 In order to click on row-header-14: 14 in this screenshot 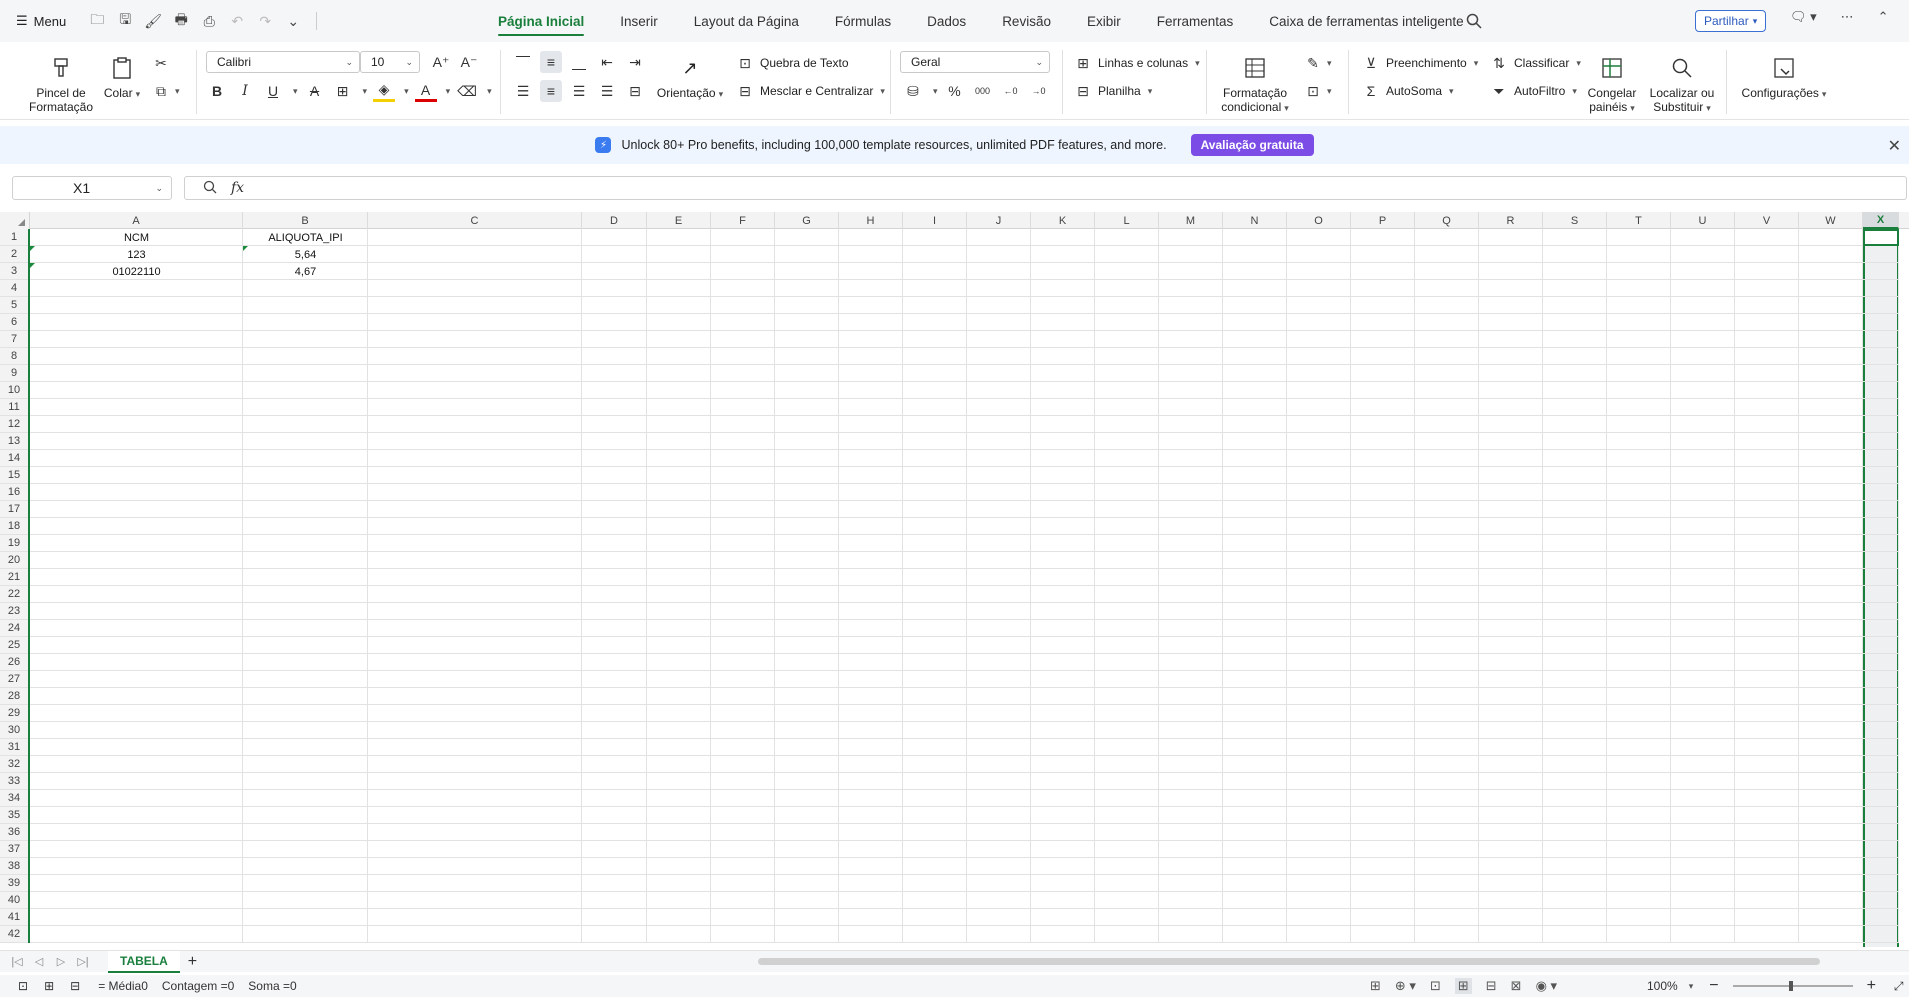, I will do `click(14, 458)`.